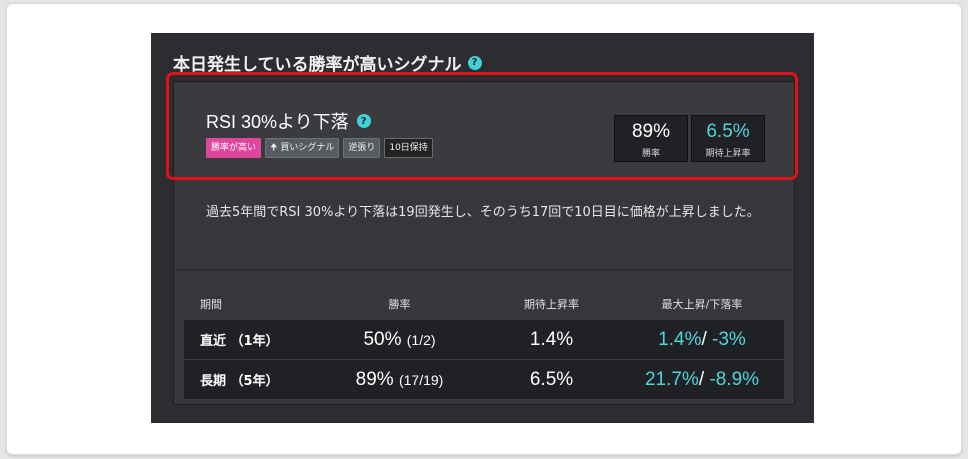 Image resolution: width=968 pixels, height=459 pixels. I want to click on row-win-rate-value: 89%, so click(374, 379).